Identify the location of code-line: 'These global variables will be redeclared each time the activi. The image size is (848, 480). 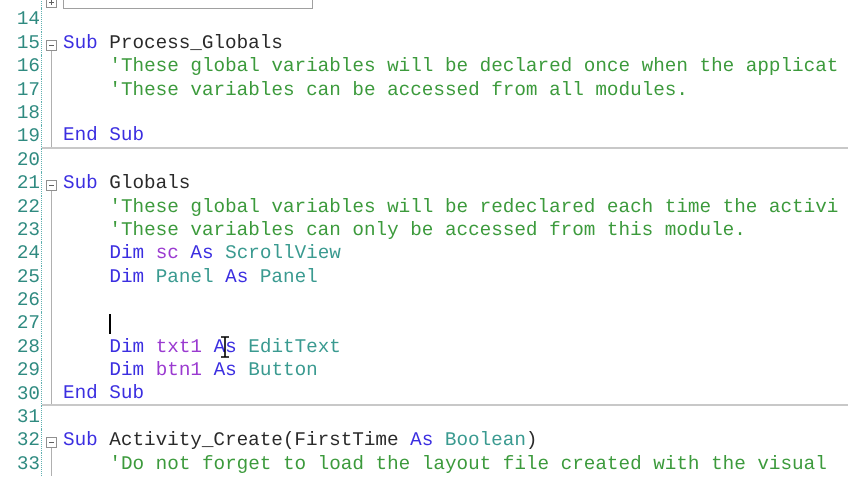
(473, 207).